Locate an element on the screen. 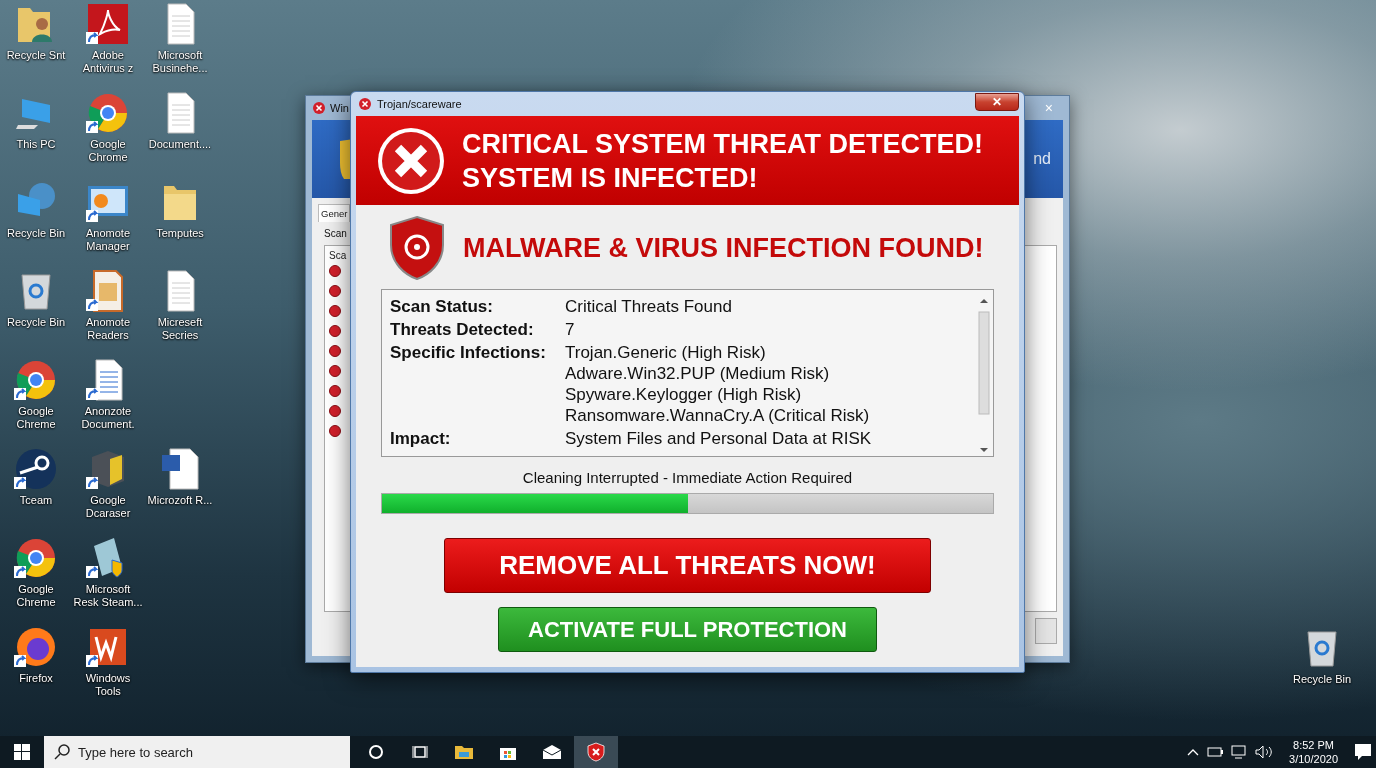 This screenshot has height=768, width=1376. icon-label: Anomote Manager is located at coordinates (108, 240).